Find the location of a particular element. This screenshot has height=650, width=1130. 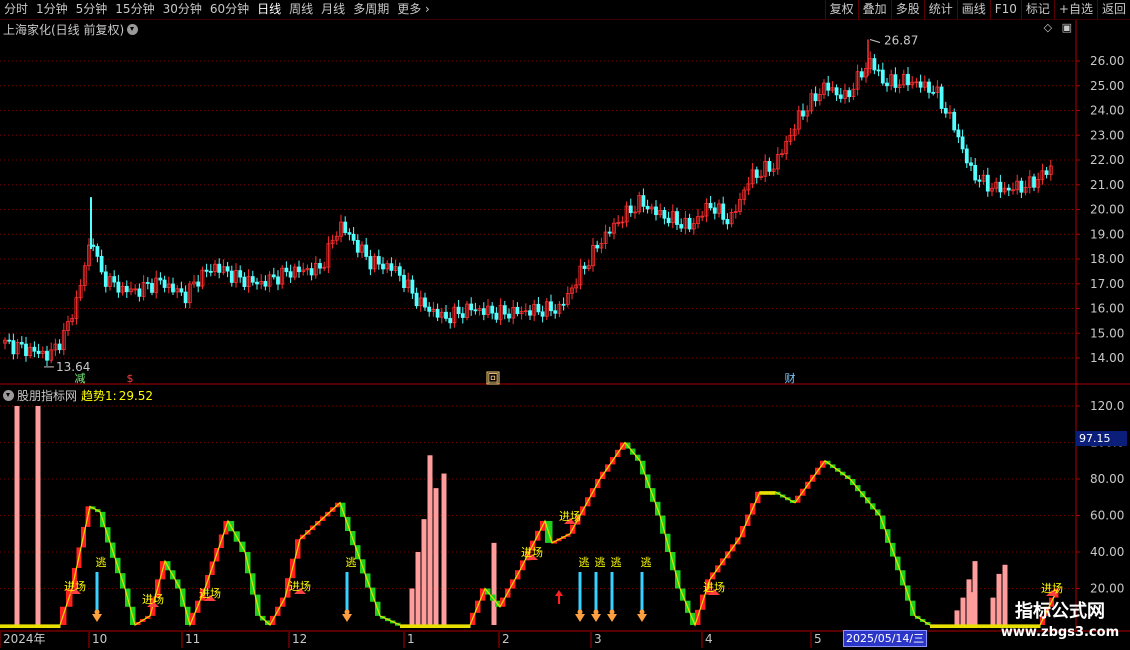

watermark: 指标公式网 www.zbgs3.com is located at coordinates (1060, 623).